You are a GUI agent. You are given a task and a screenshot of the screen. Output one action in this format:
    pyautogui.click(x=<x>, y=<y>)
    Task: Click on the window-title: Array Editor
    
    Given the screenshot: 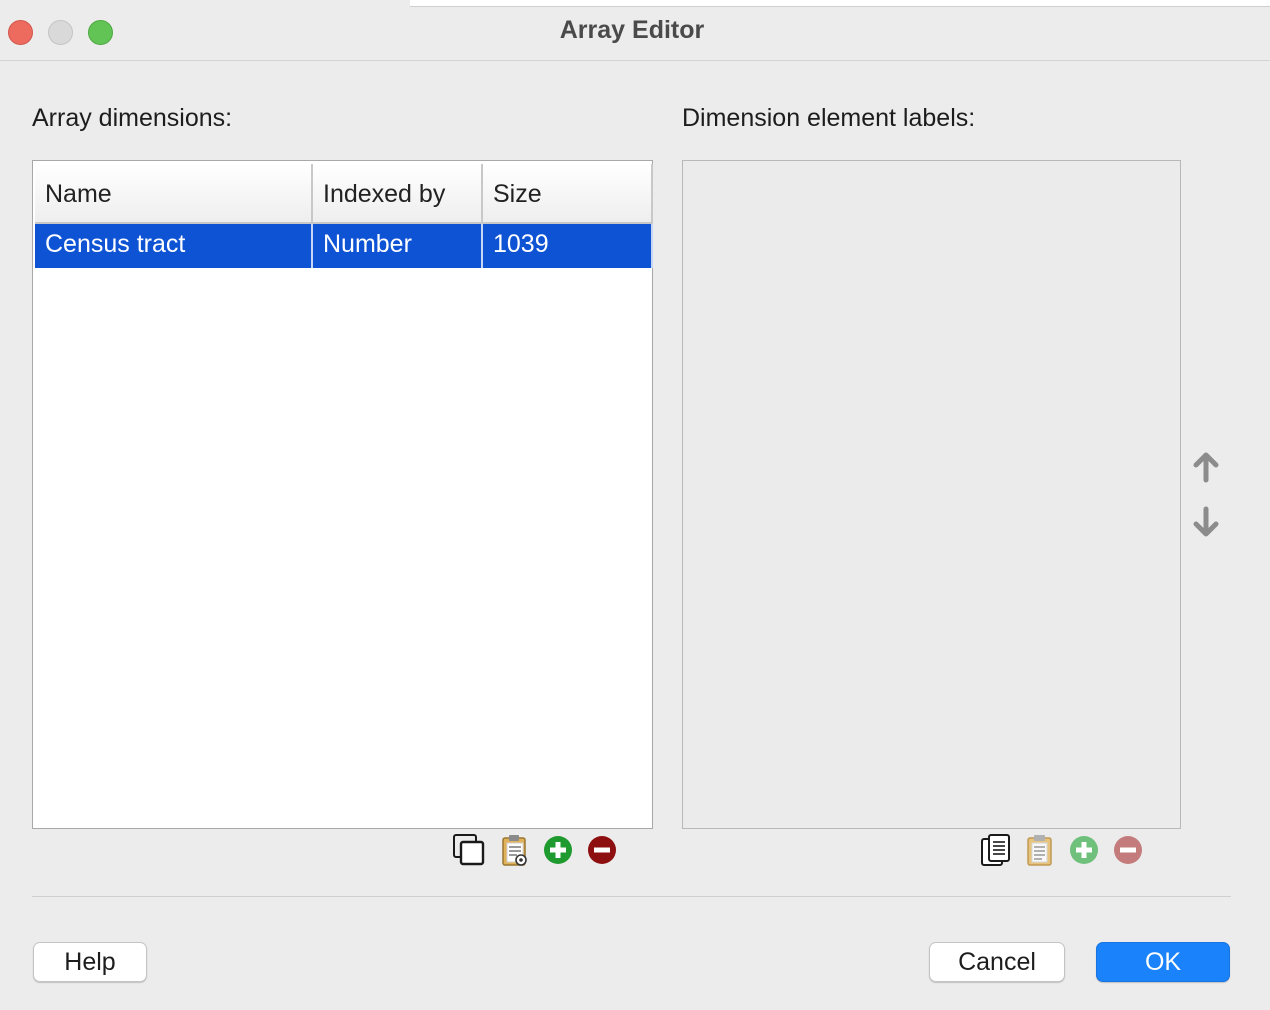 What is the action you would take?
    pyautogui.click(x=632, y=30)
    